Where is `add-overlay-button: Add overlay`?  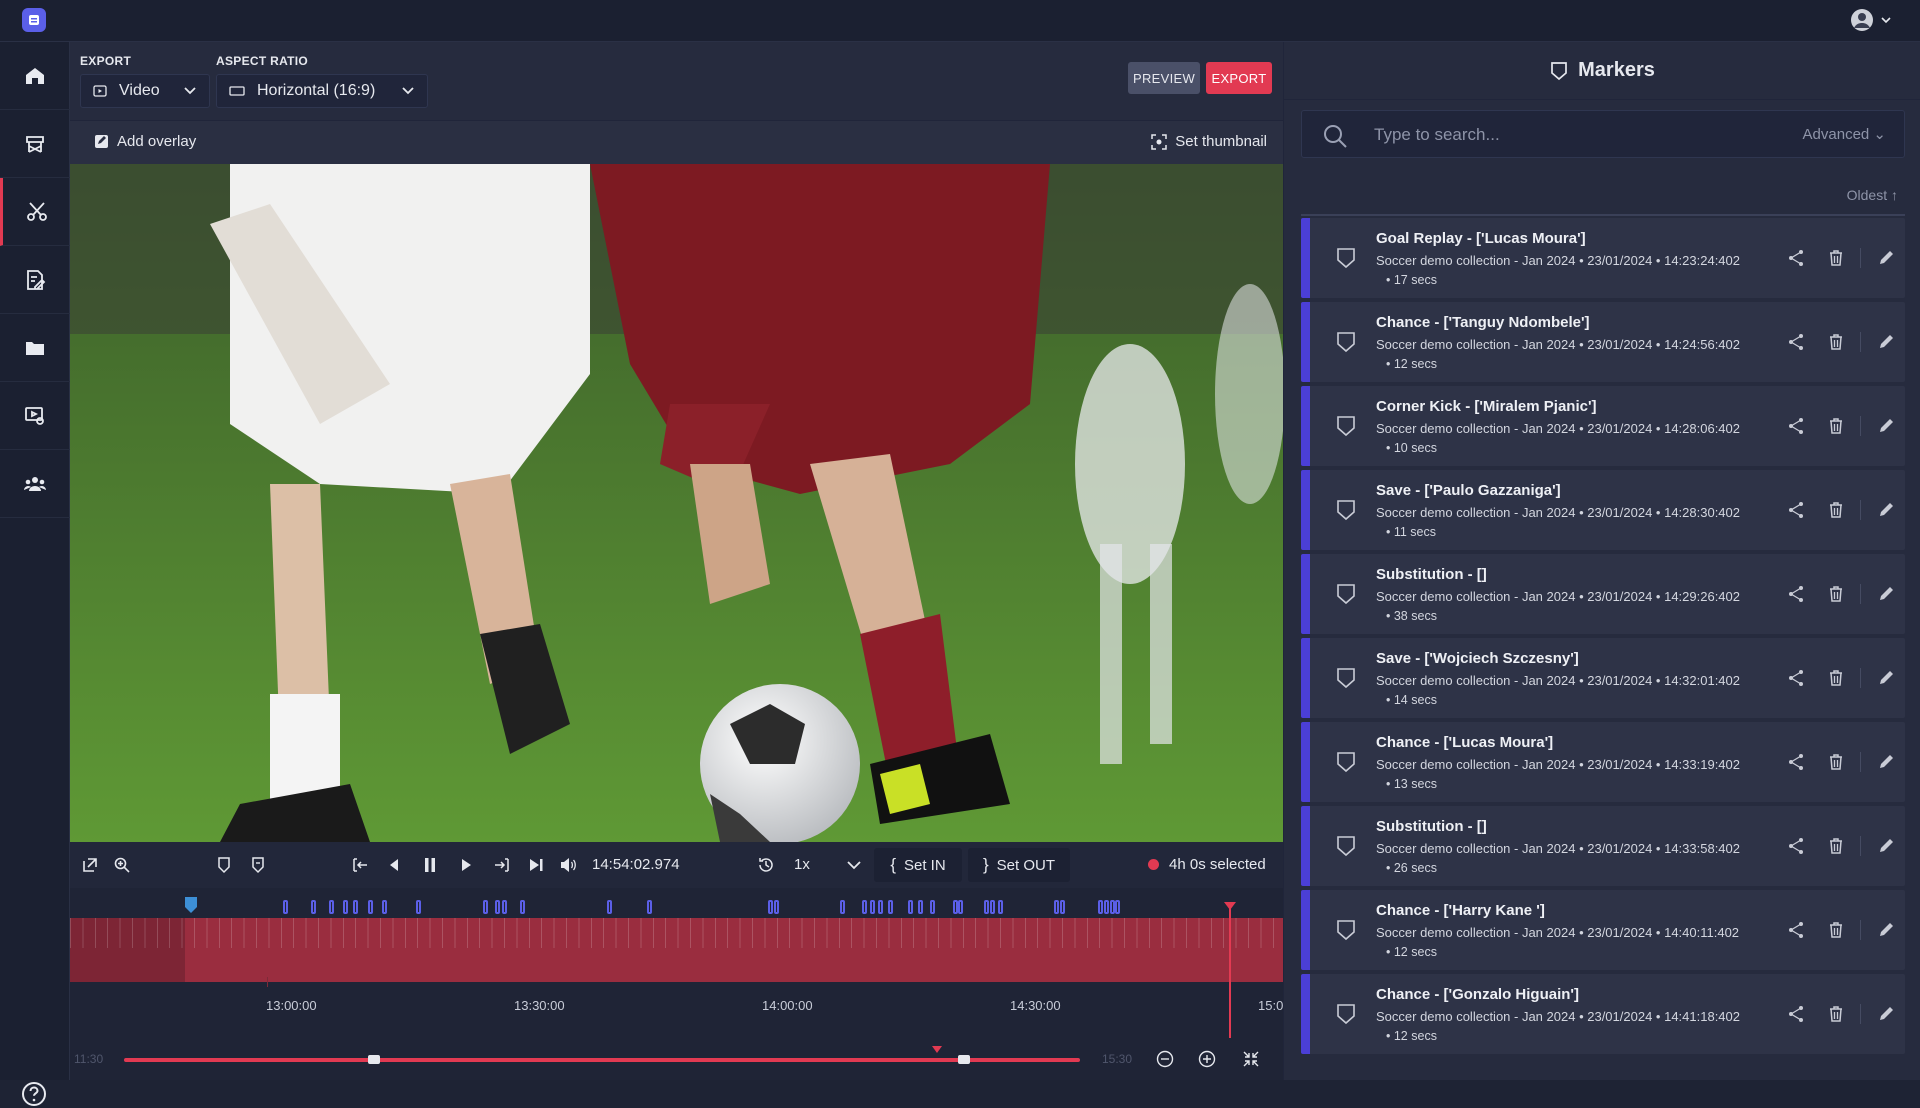
add-overlay-button: Add overlay is located at coordinates (145, 141).